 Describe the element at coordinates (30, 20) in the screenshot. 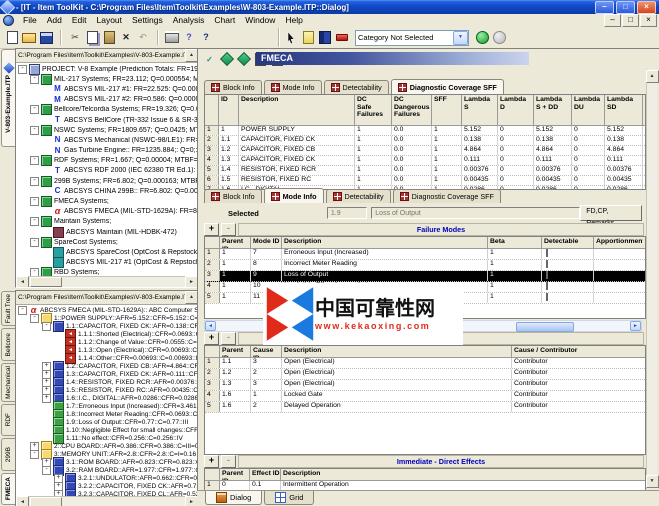

I see `menu-item: File` at that location.